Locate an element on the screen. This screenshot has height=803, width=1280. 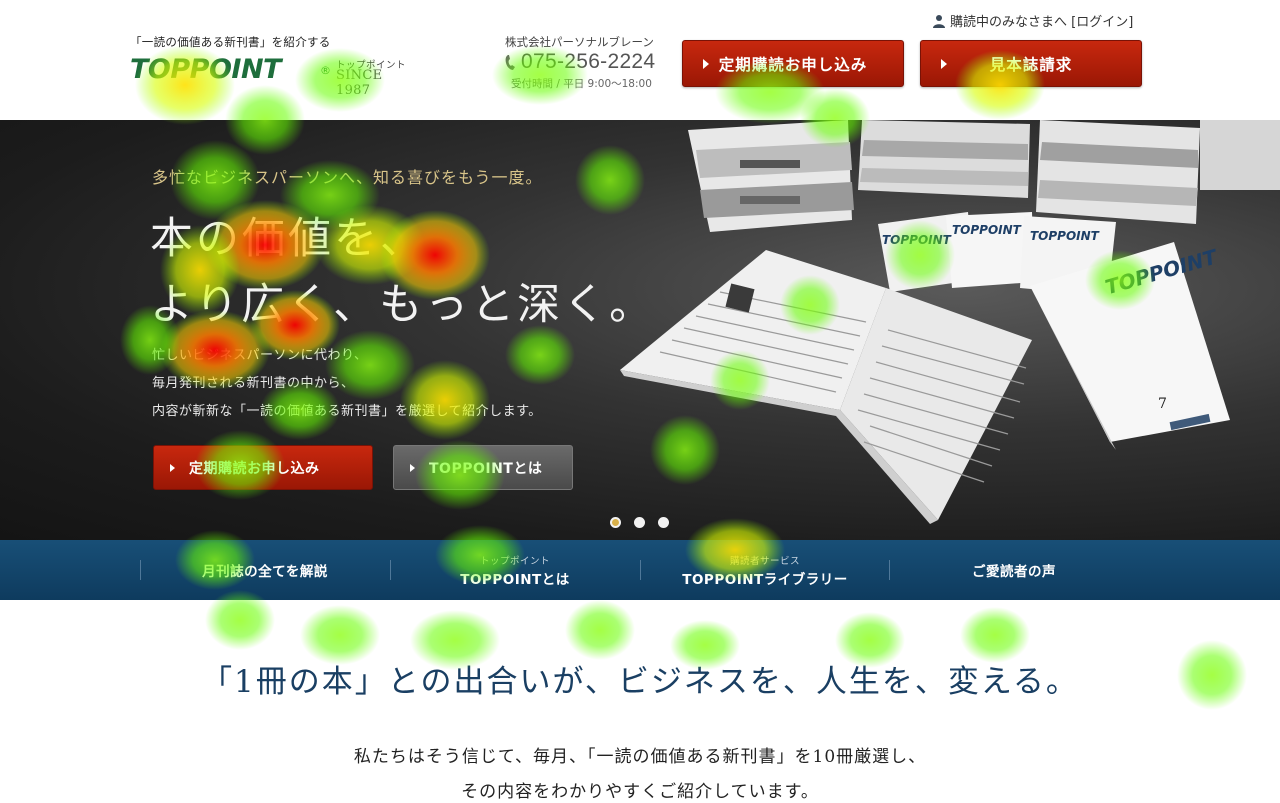
site-logo: TOPPOINT ® トップポイント SINCE 1987 is located at coordinates (275, 76).